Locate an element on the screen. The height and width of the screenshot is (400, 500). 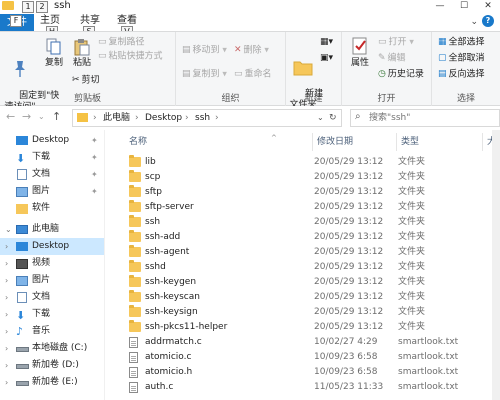
column-header-name: ^ 名称 is located at coordinates (219, 142).